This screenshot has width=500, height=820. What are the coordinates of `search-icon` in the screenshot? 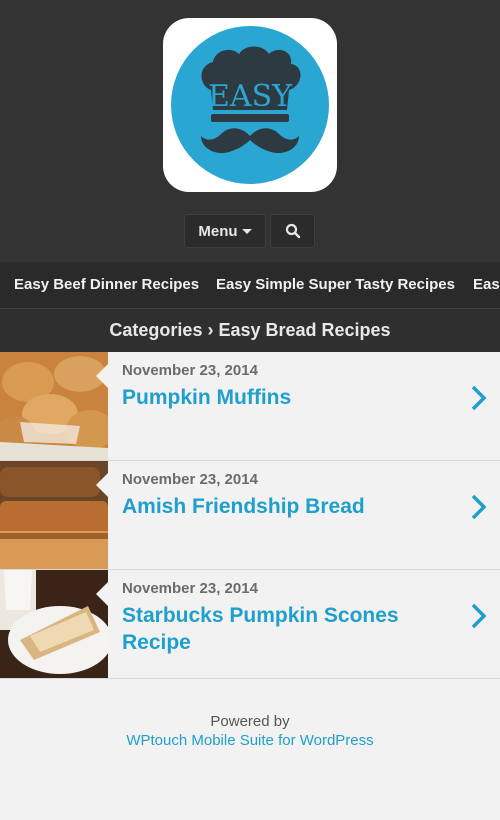 It's located at (292, 231).